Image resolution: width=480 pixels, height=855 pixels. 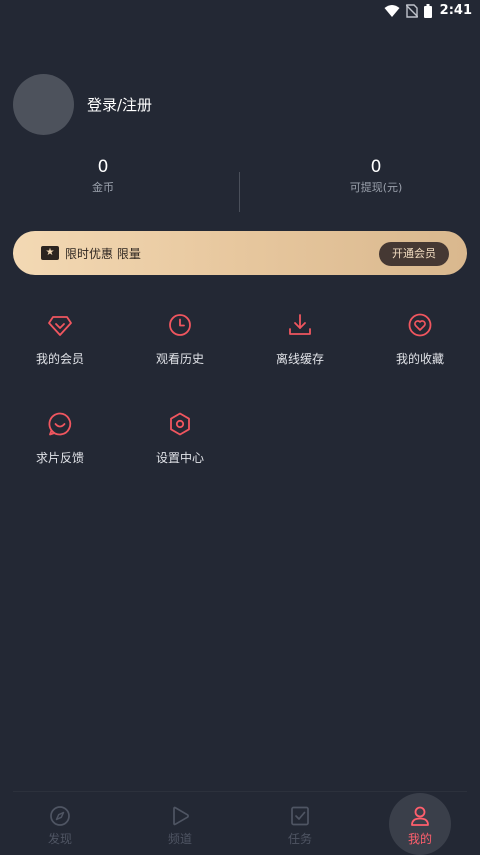 What do you see at coordinates (392, 10) in the screenshot?
I see `wifi-icon` at bounding box center [392, 10].